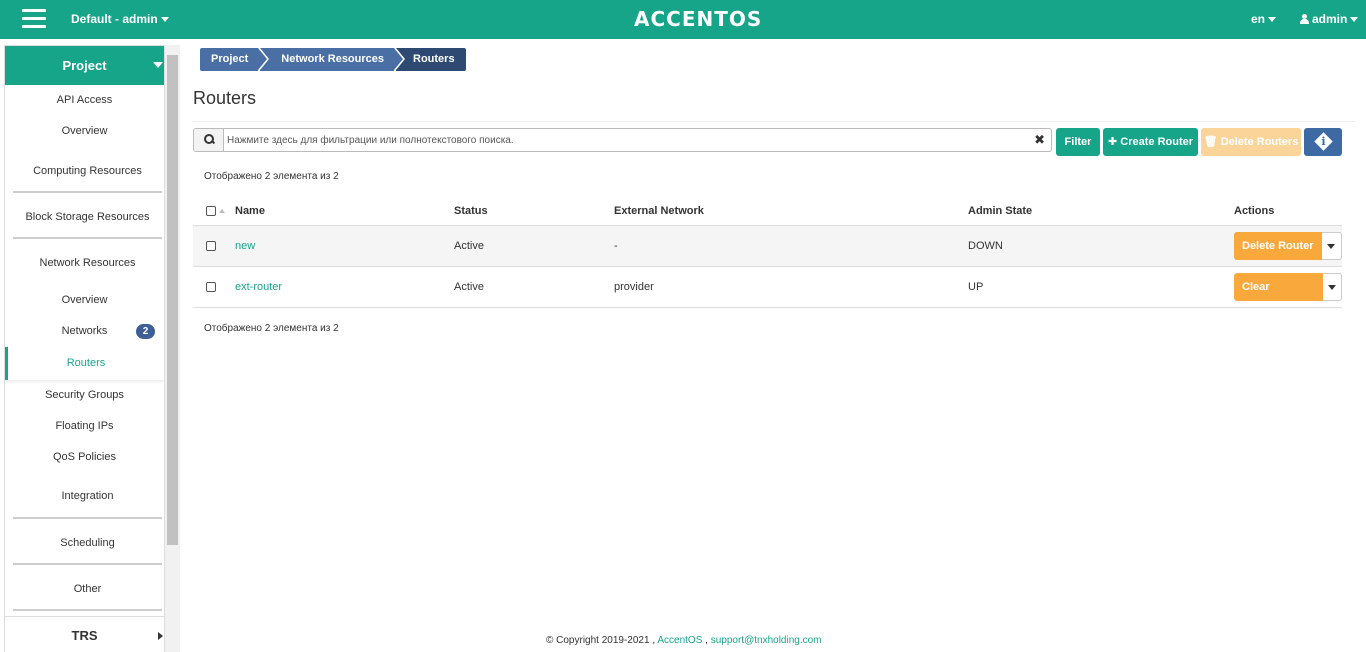  What do you see at coordinates (1258, 19) in the screenshot?
I see `language-label: en` at bounding box center [1258, 19].